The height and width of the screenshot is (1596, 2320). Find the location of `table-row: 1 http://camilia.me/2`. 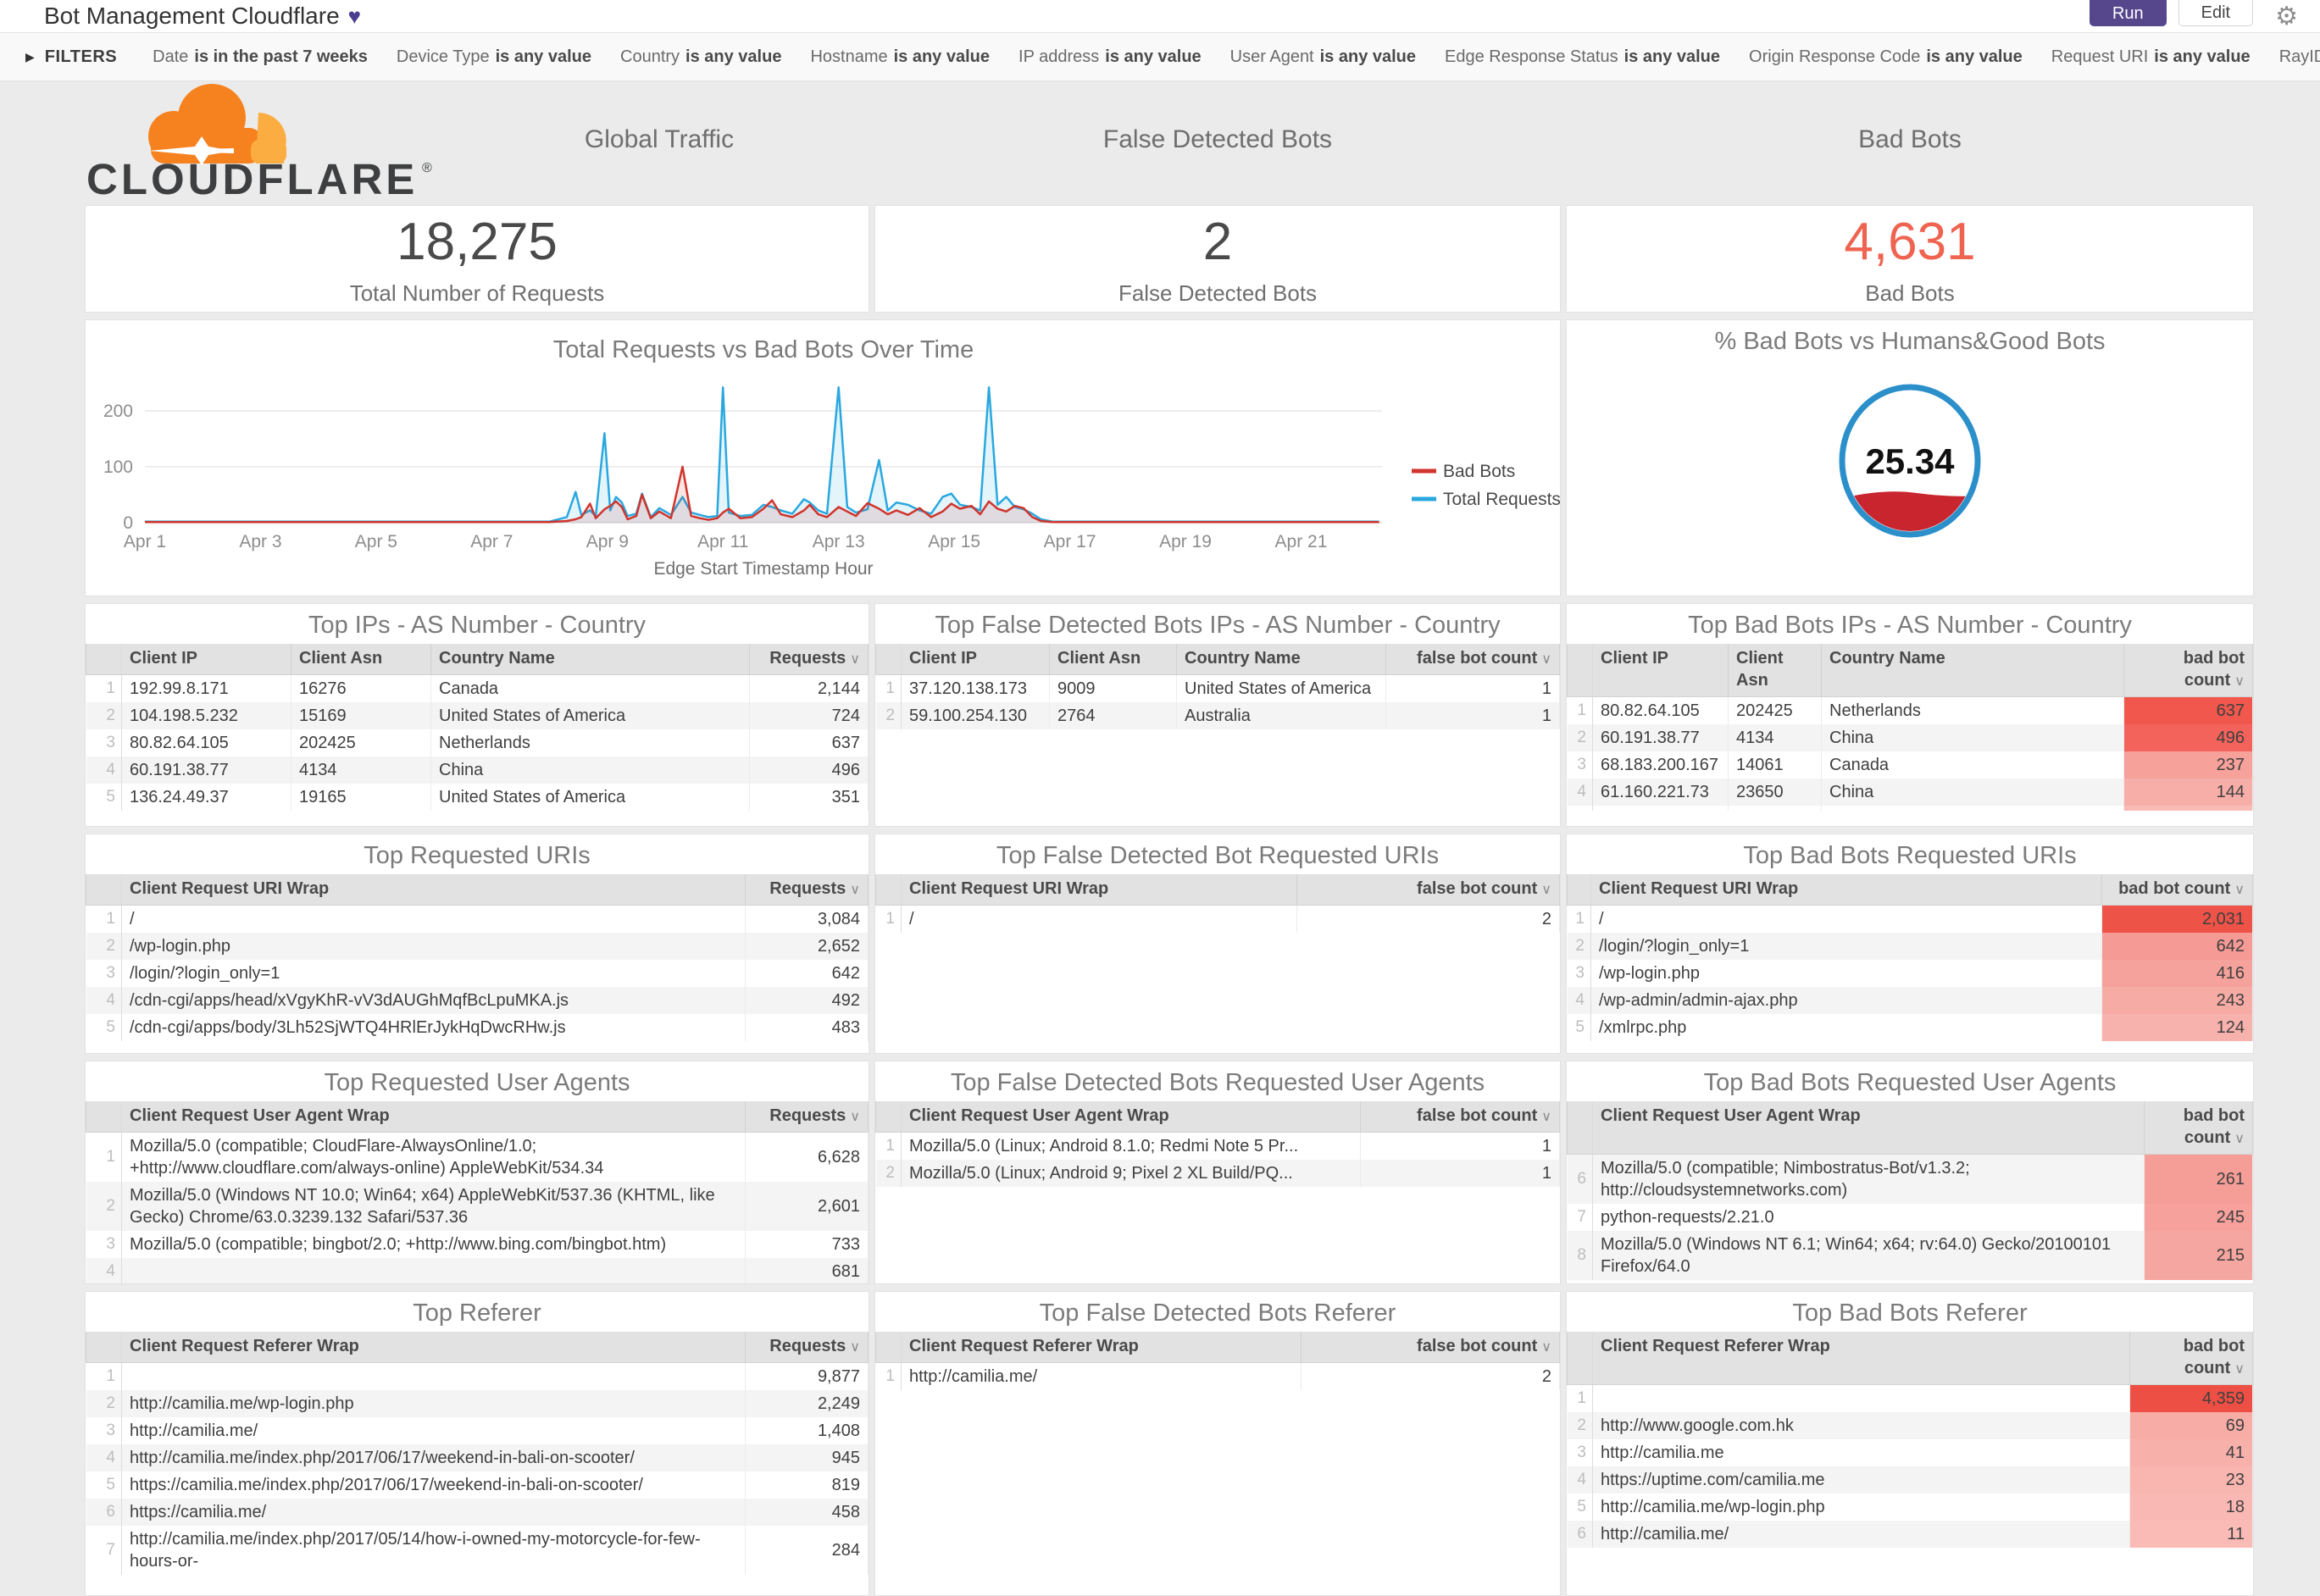

table-row: 1 http://camilia.me/2 is located at coordinates (1217, 1376).